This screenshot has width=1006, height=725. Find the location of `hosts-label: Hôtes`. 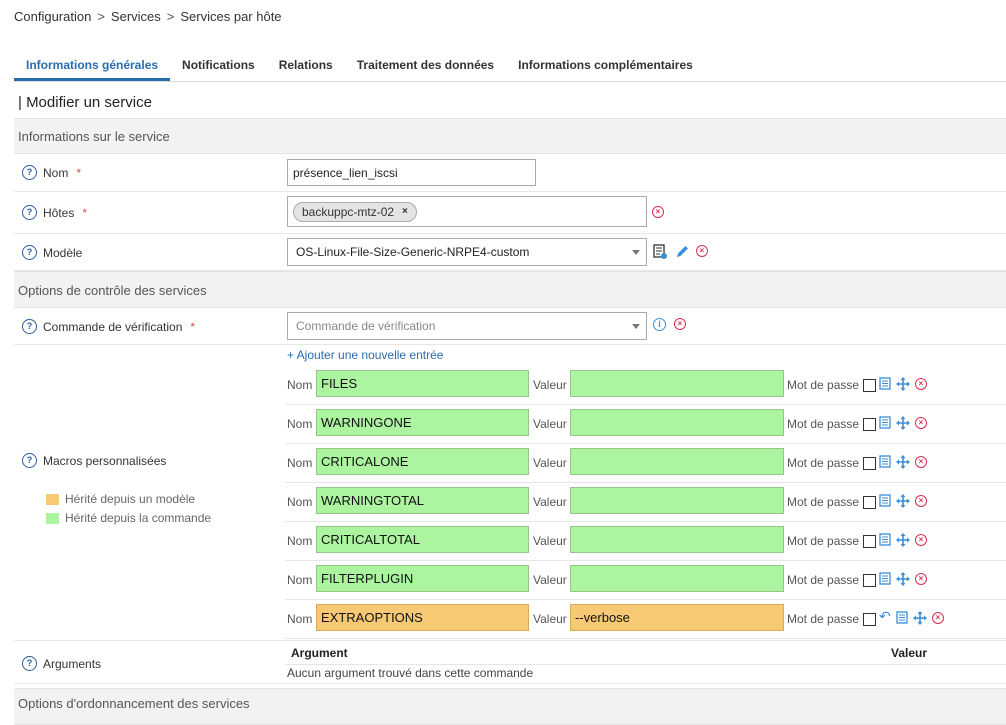

hosts-label: Hôtes is located at coordinates (59, 212).